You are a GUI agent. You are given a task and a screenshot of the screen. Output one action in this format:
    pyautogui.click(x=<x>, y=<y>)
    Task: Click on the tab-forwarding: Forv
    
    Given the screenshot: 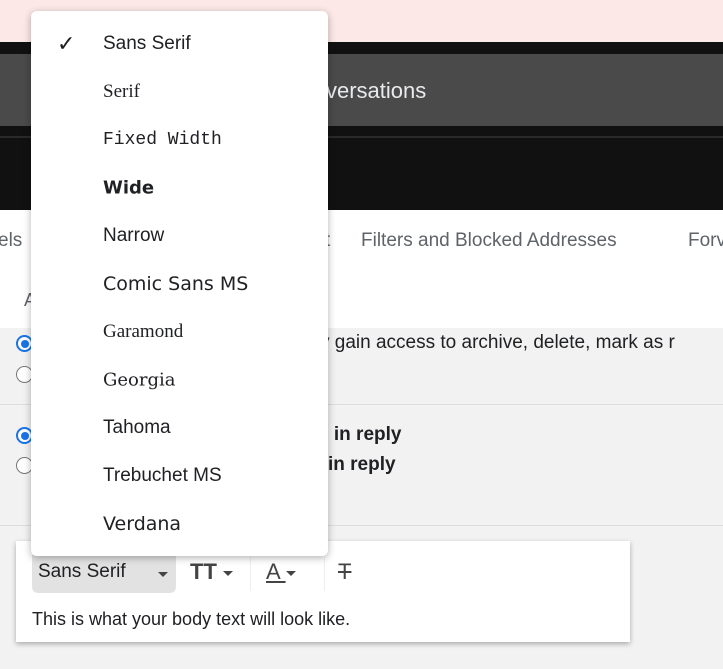 What is the action you would take?
    pyautogui.click(x=705, y=241)
    